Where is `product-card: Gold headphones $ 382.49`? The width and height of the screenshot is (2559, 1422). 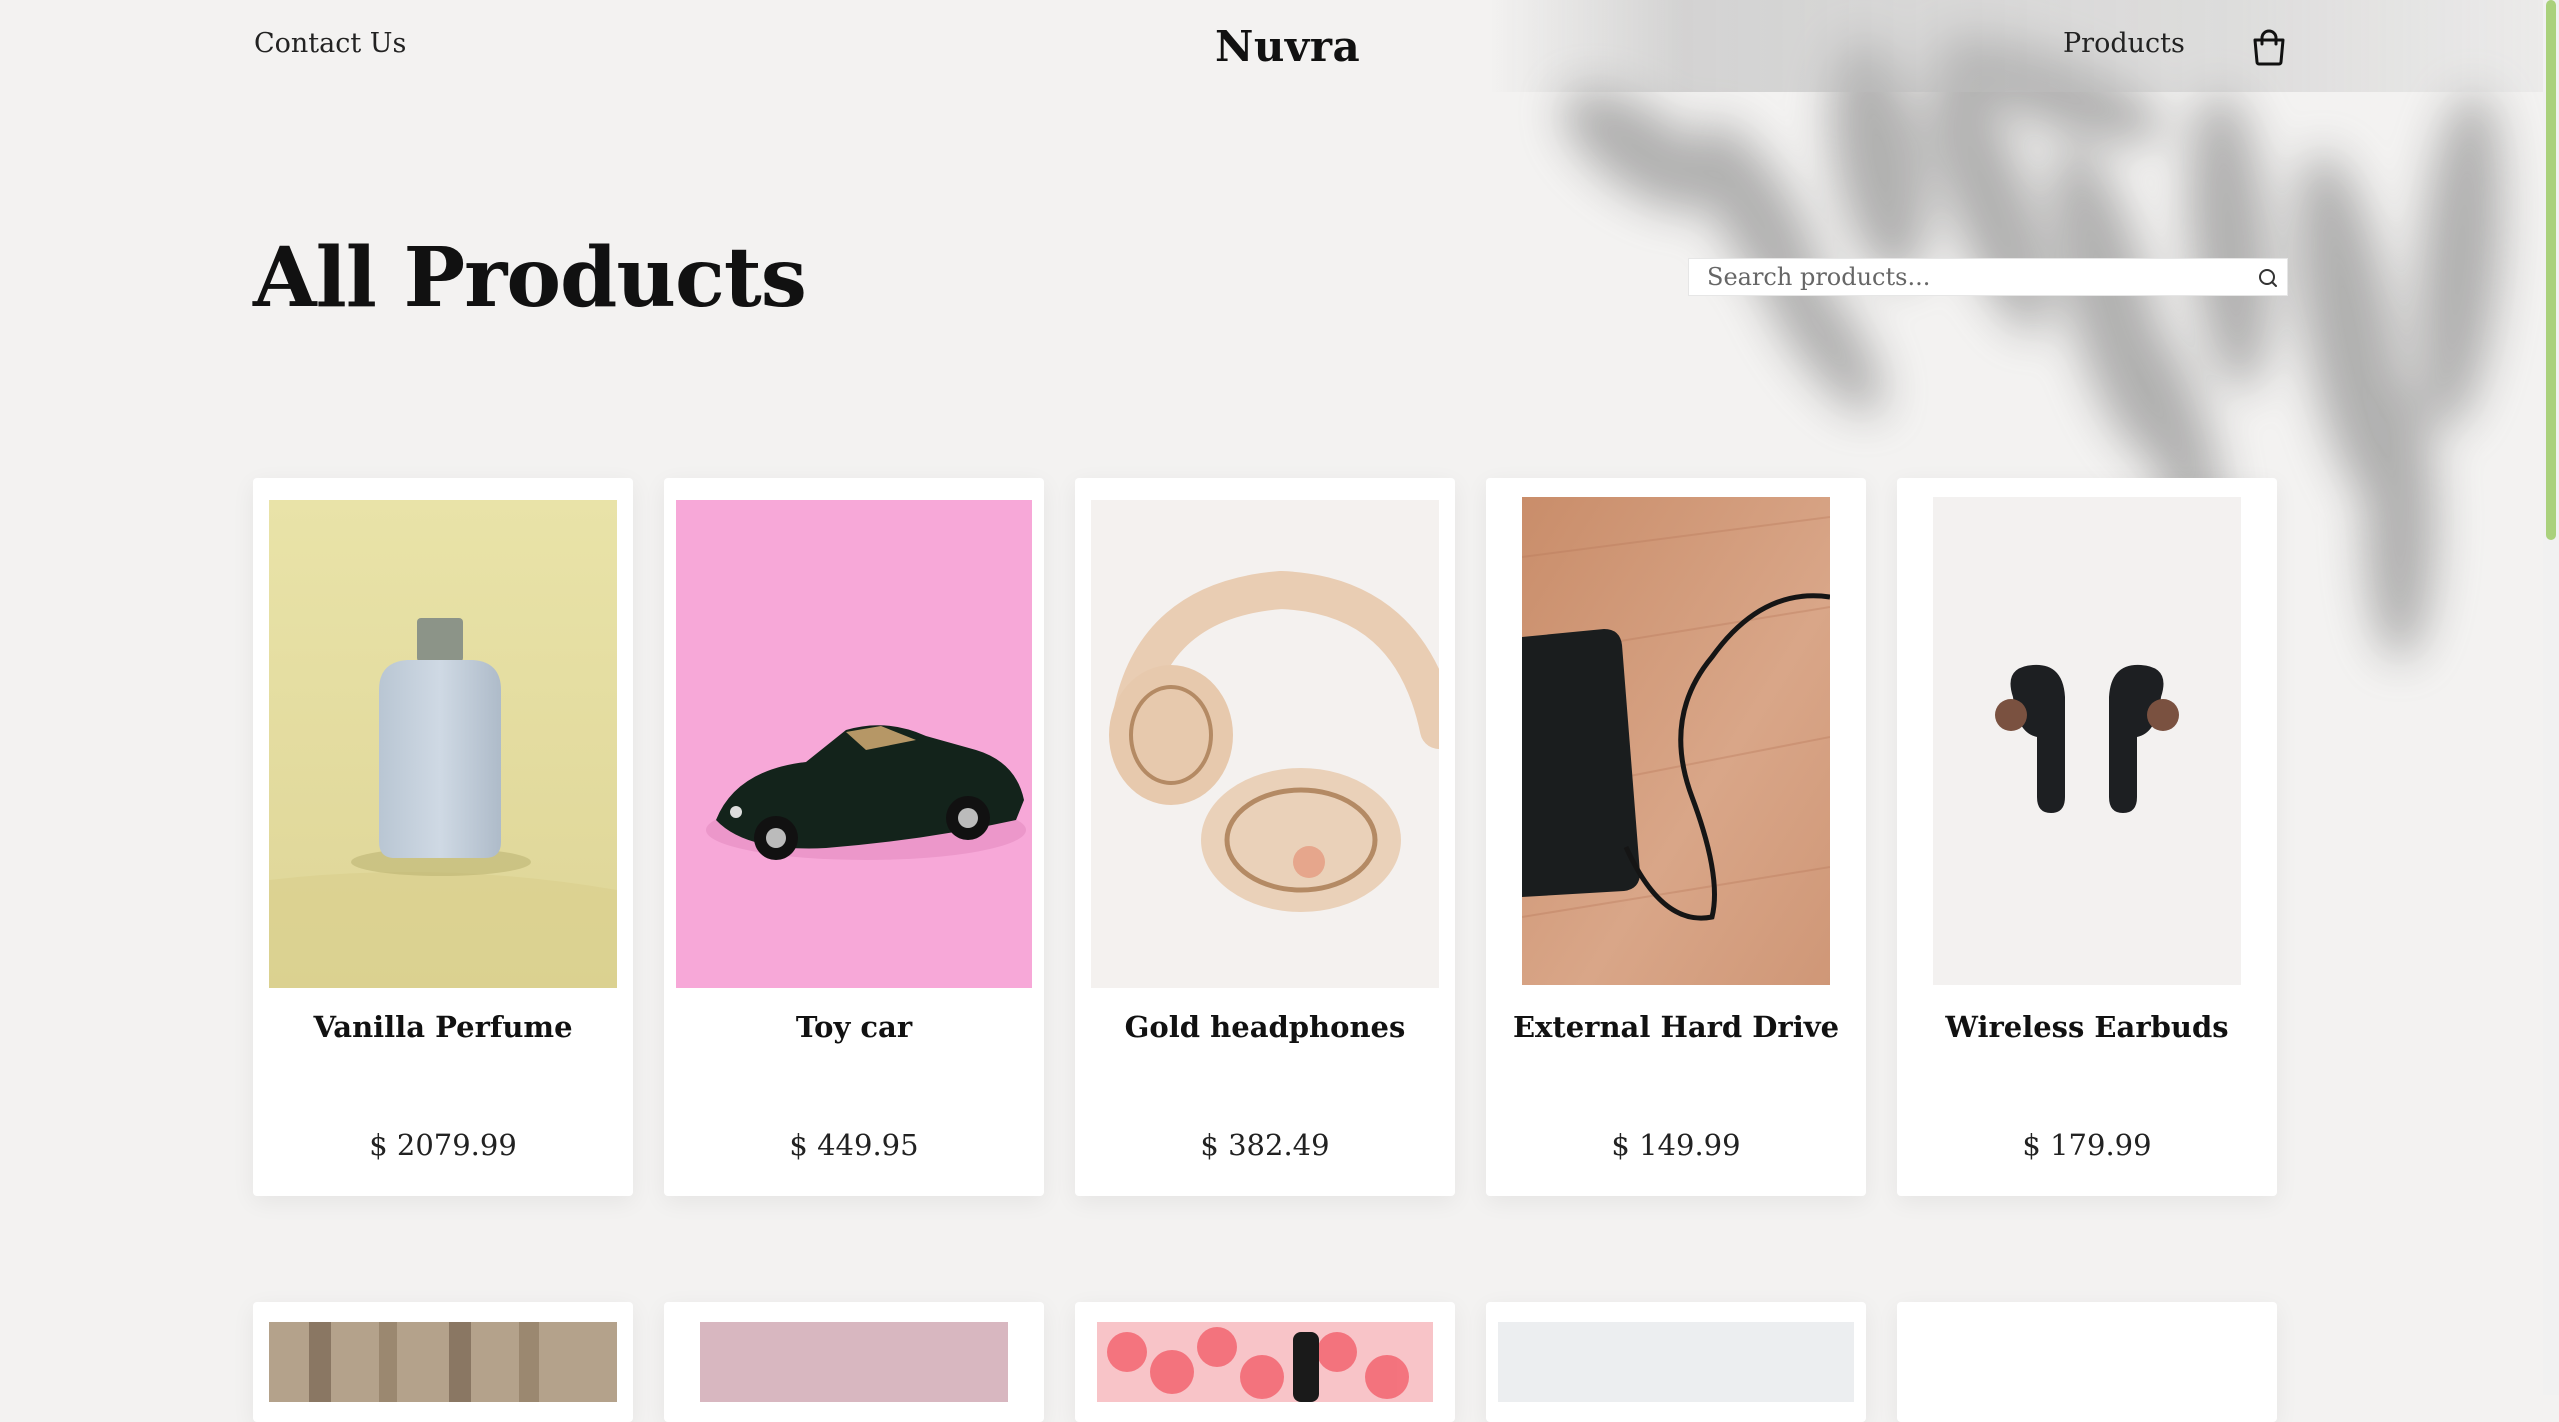
product-card: Gold headphones $ 382.49 is located at coordinates (1265, 837).